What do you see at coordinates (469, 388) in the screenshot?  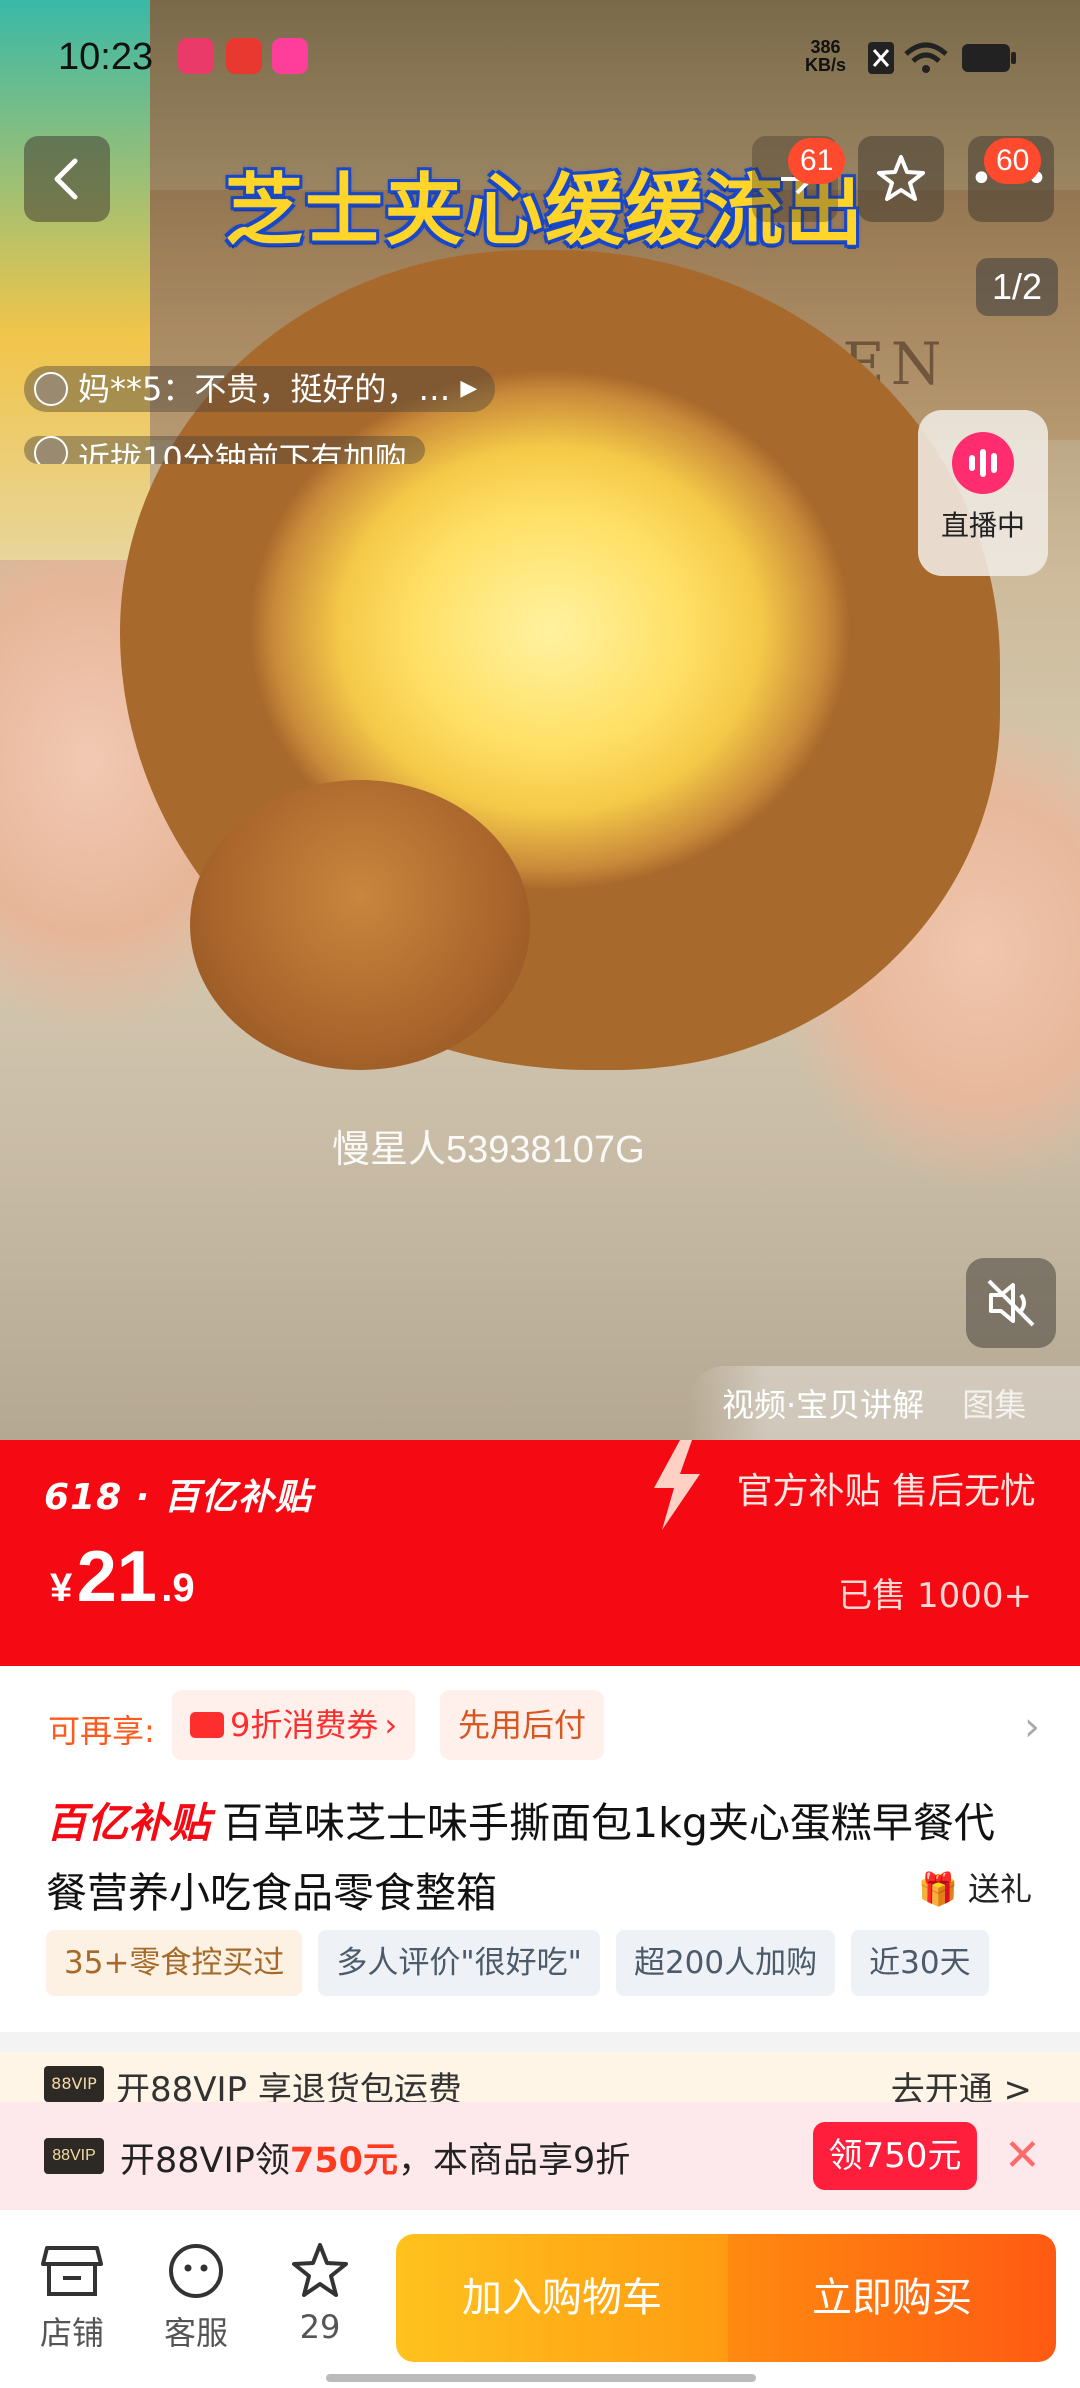 I see `chevron-right-icon: ▶` at bounding box center [469, 388].